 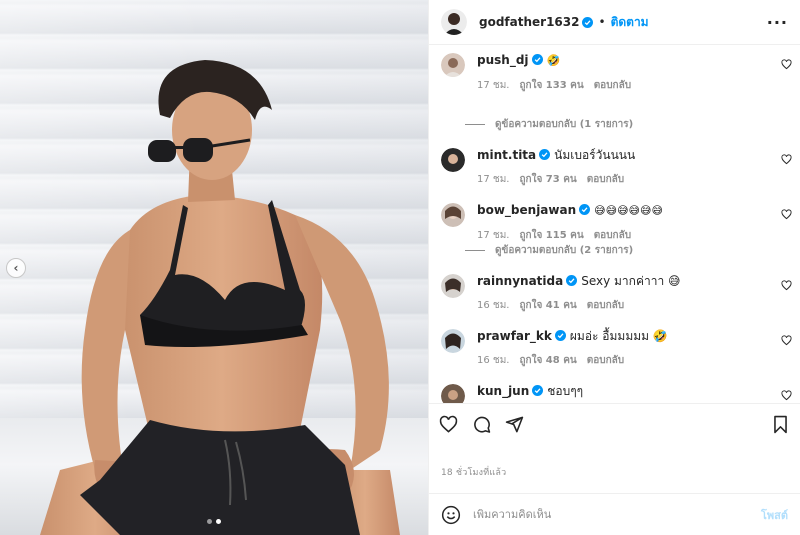 I want to click on author-username: godfather1632, so click(x=529, y=22).